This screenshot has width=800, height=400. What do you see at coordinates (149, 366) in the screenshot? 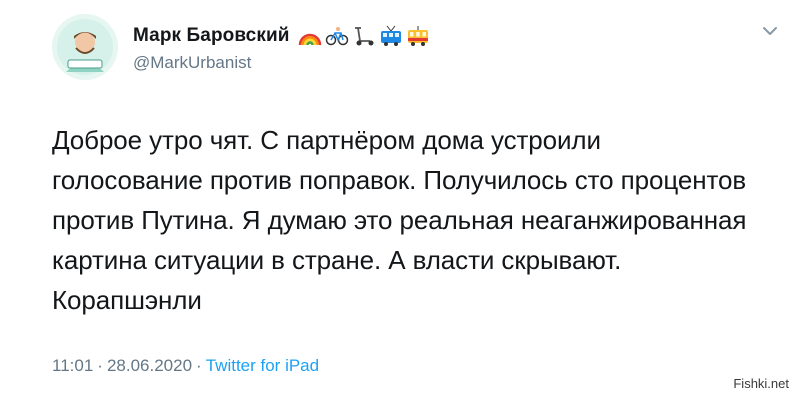
I see `tweet-date: 28.06.2020` at bounding box center [149, 366].